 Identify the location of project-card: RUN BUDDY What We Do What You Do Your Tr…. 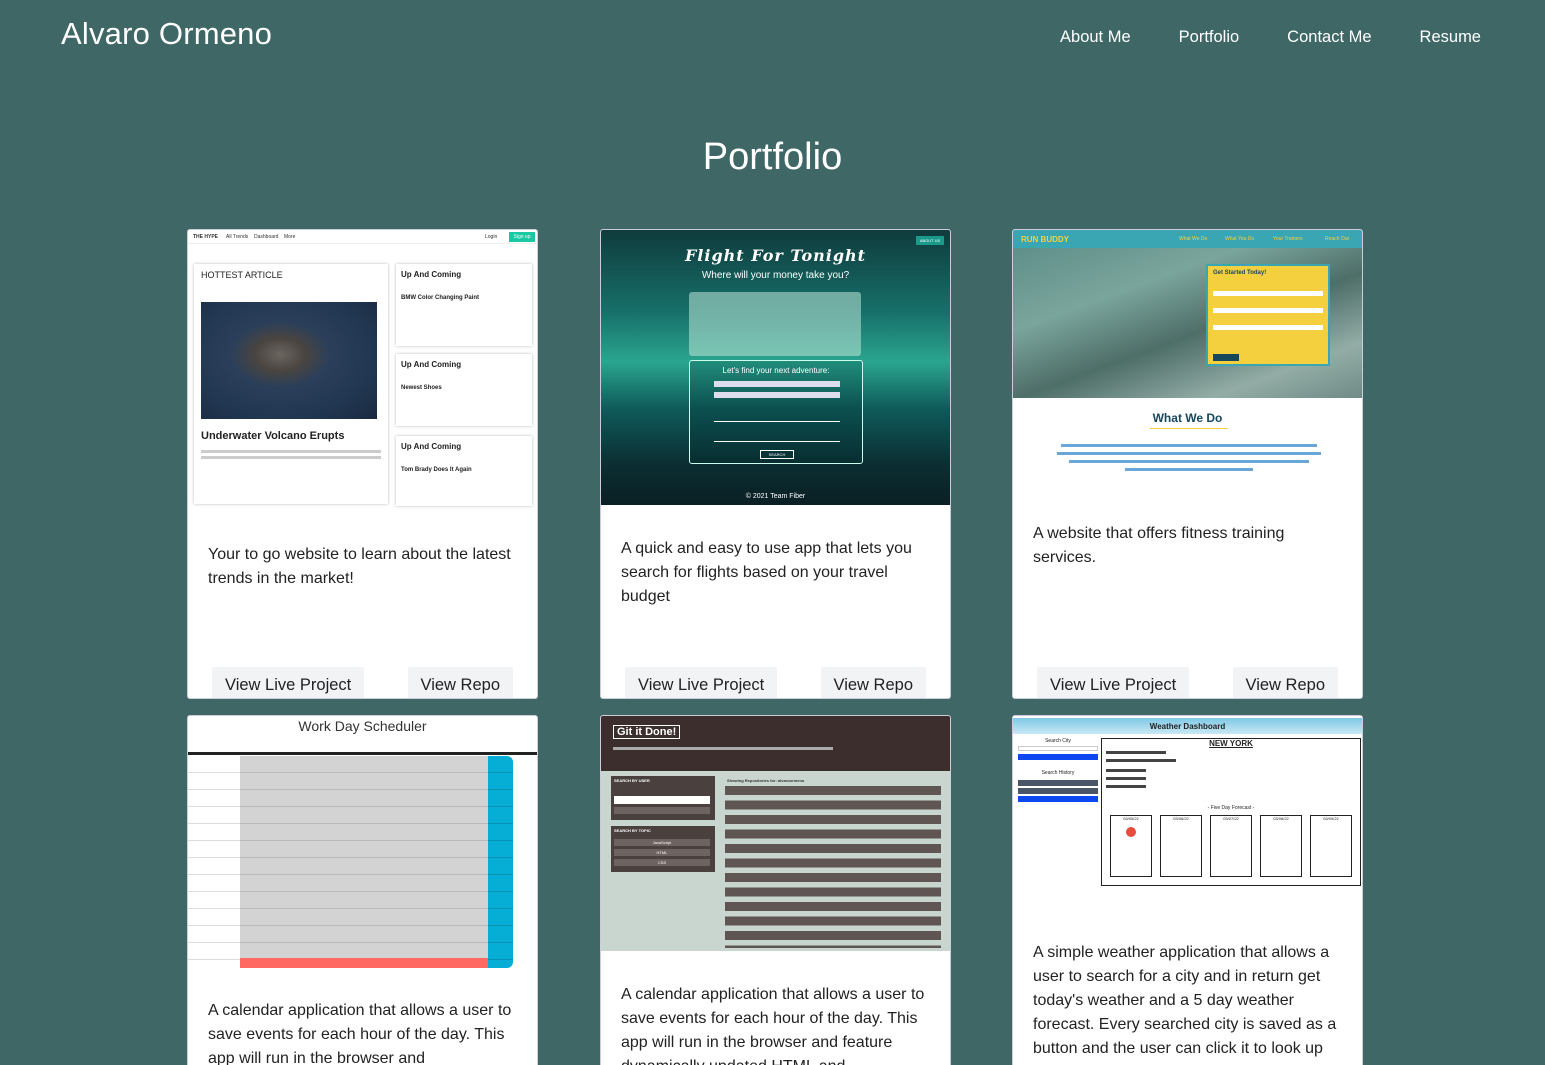
(1187, 464).